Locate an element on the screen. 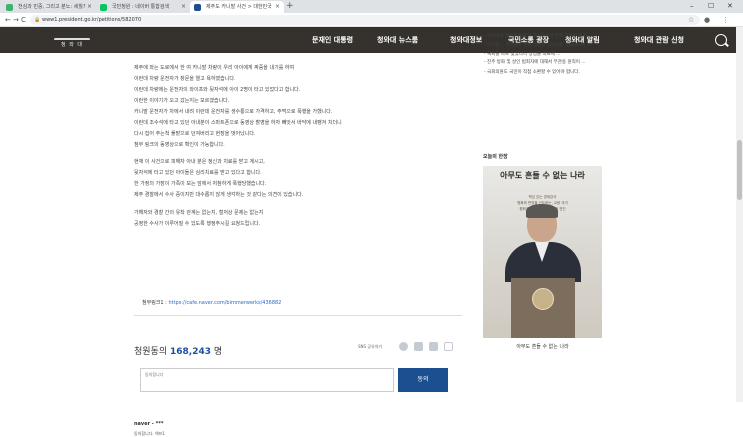 The width and height of the screenshot is (743, 437). tab-label: 제주도 카니발 사건 > 대한민국 is located at coordinates (239, 7).